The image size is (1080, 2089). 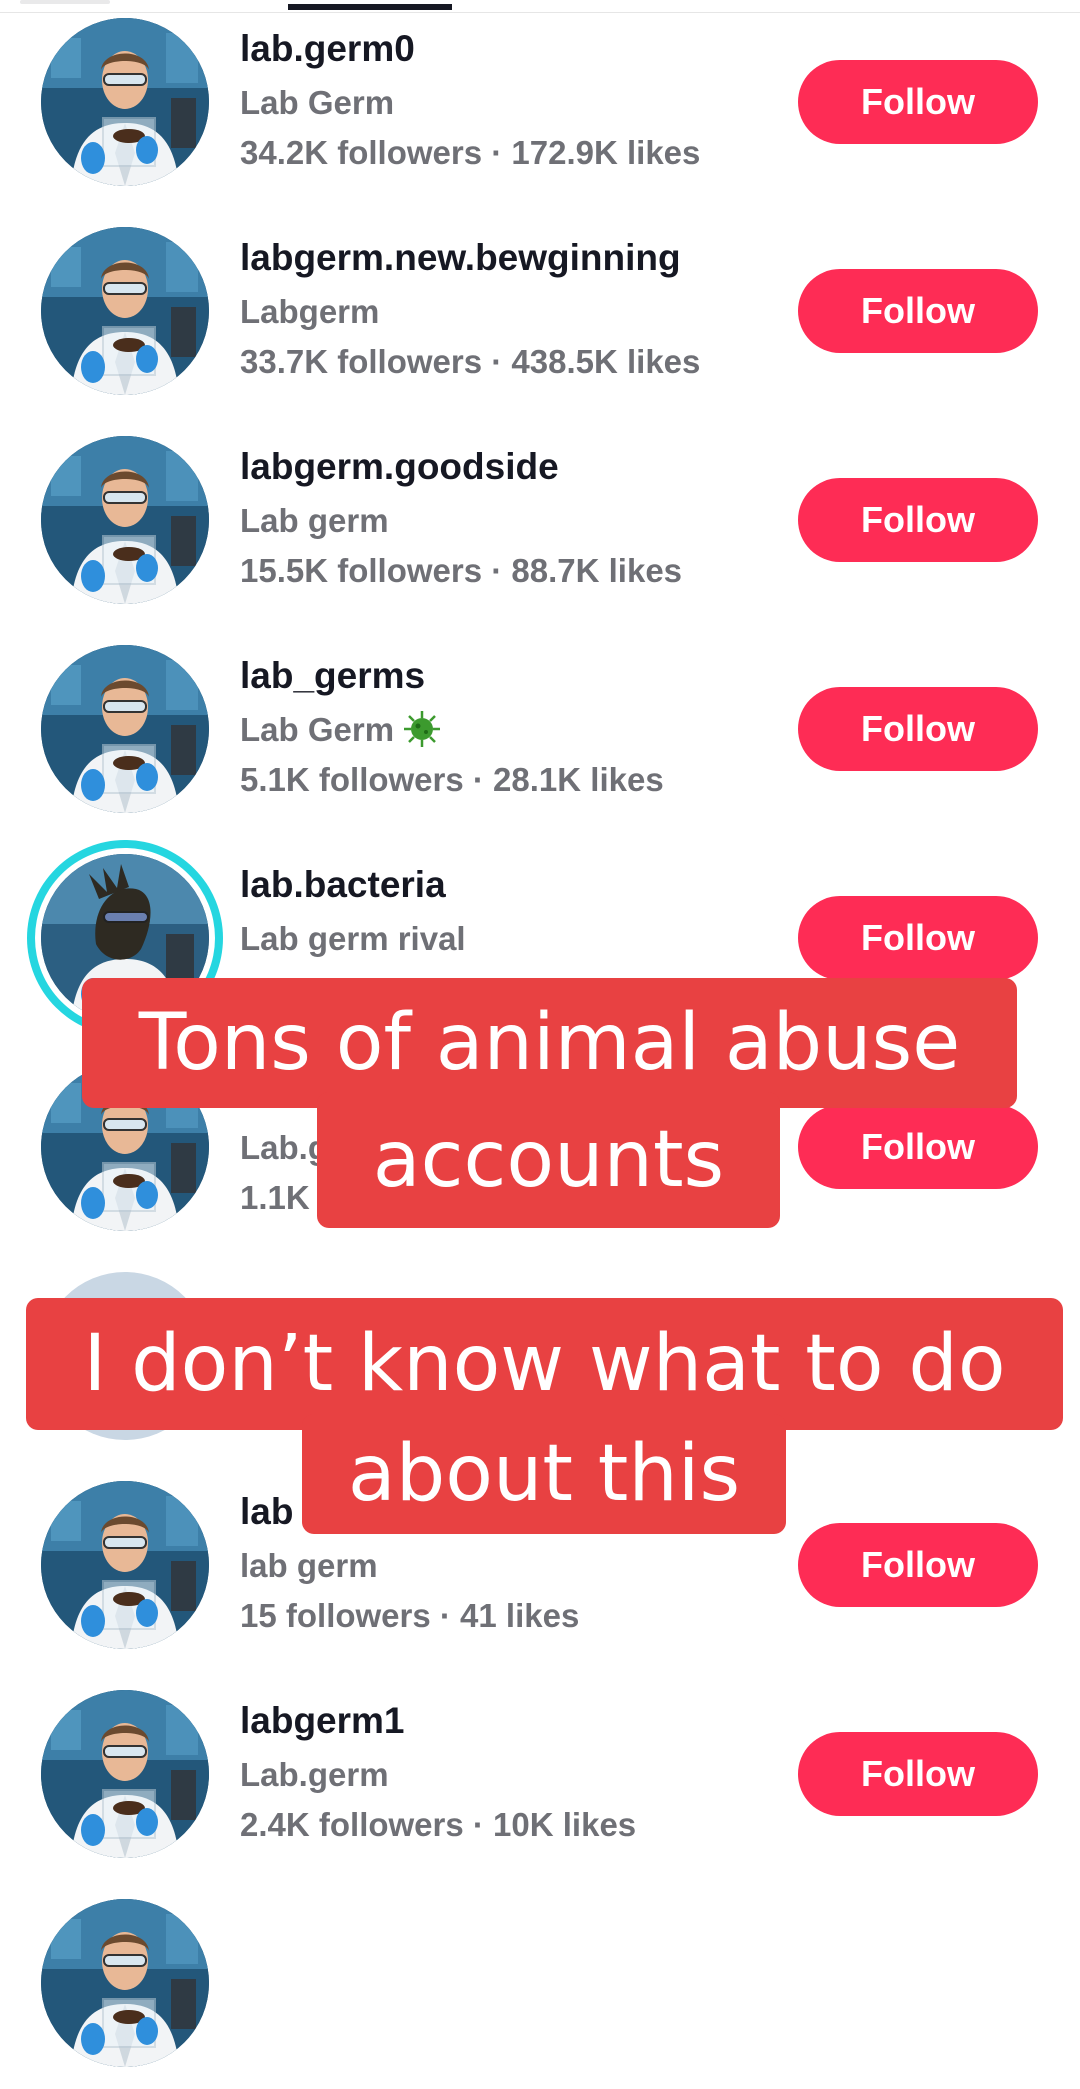 What do you see at coordinates (470, 361) in the screenshot?
I see `follower-stats: 33.7K followers · 438.5K likes` at bounding box center [470, 361].